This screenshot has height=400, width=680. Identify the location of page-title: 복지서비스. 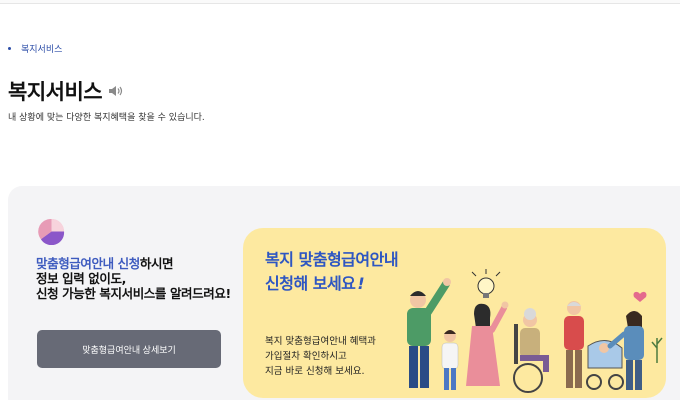
(55, 92).